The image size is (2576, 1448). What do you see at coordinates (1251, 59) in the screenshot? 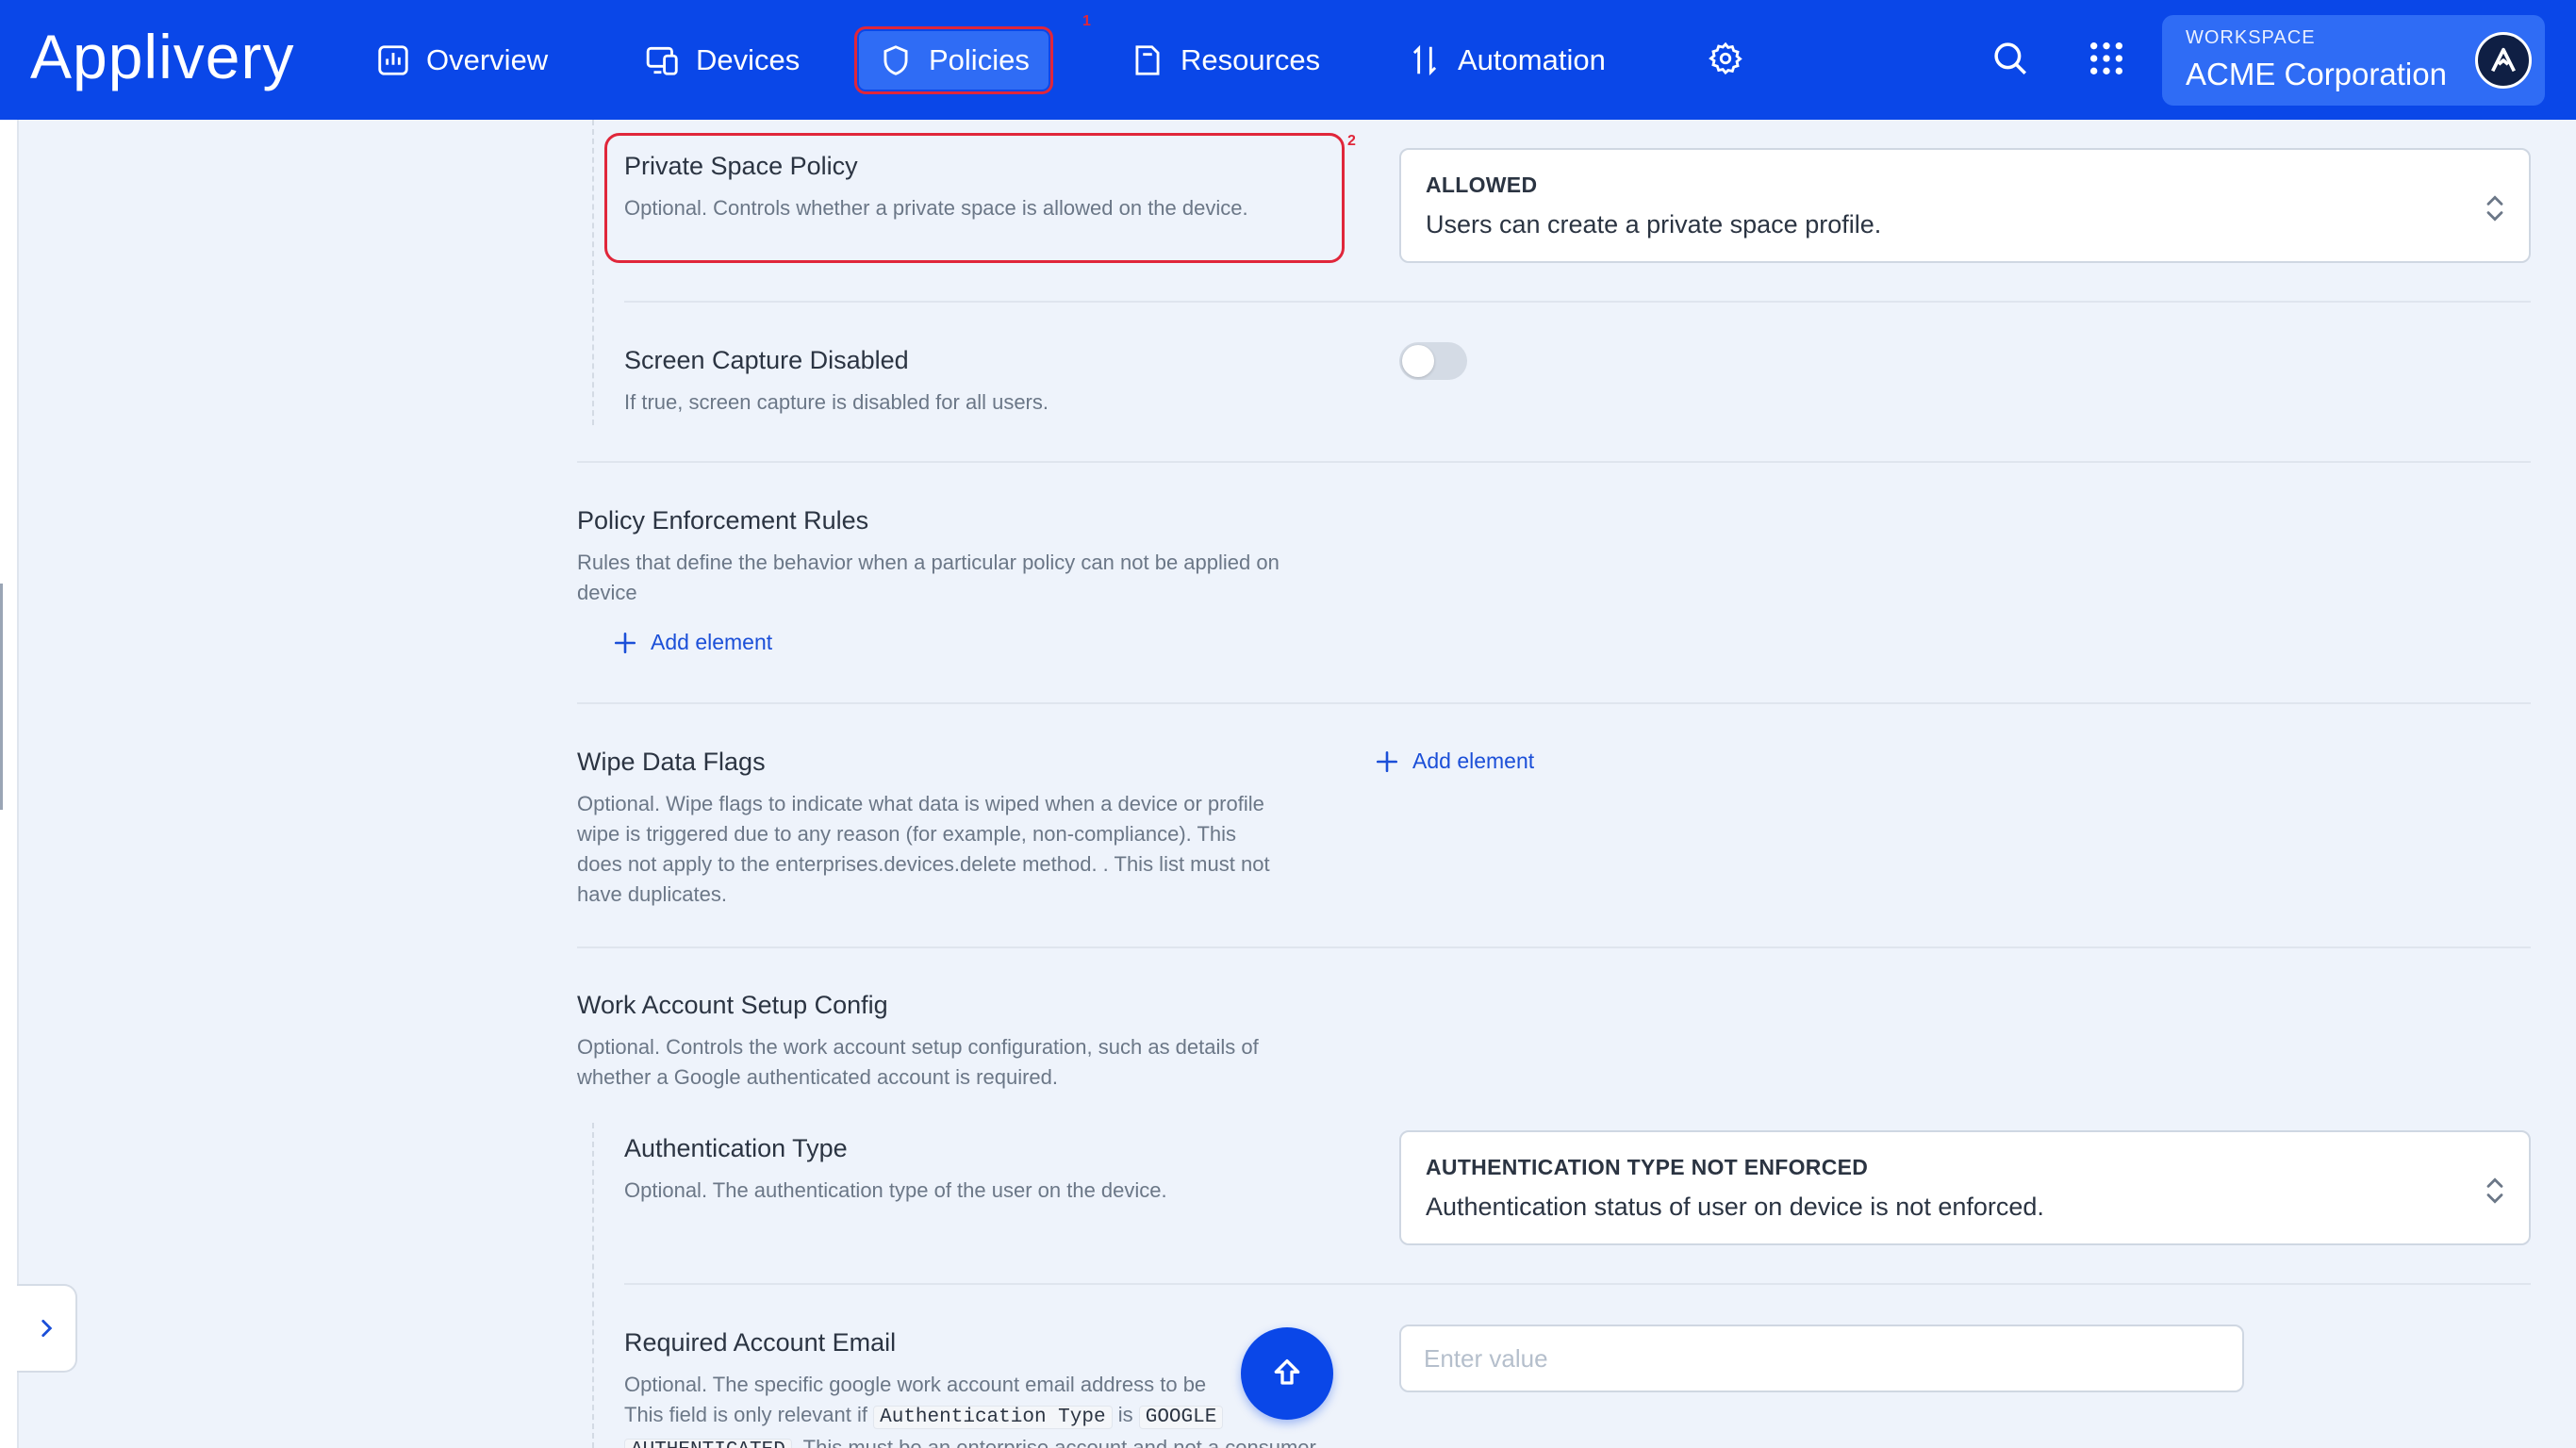
I see `nav-resources-label: Resources` at bounding box center [1251, 59].